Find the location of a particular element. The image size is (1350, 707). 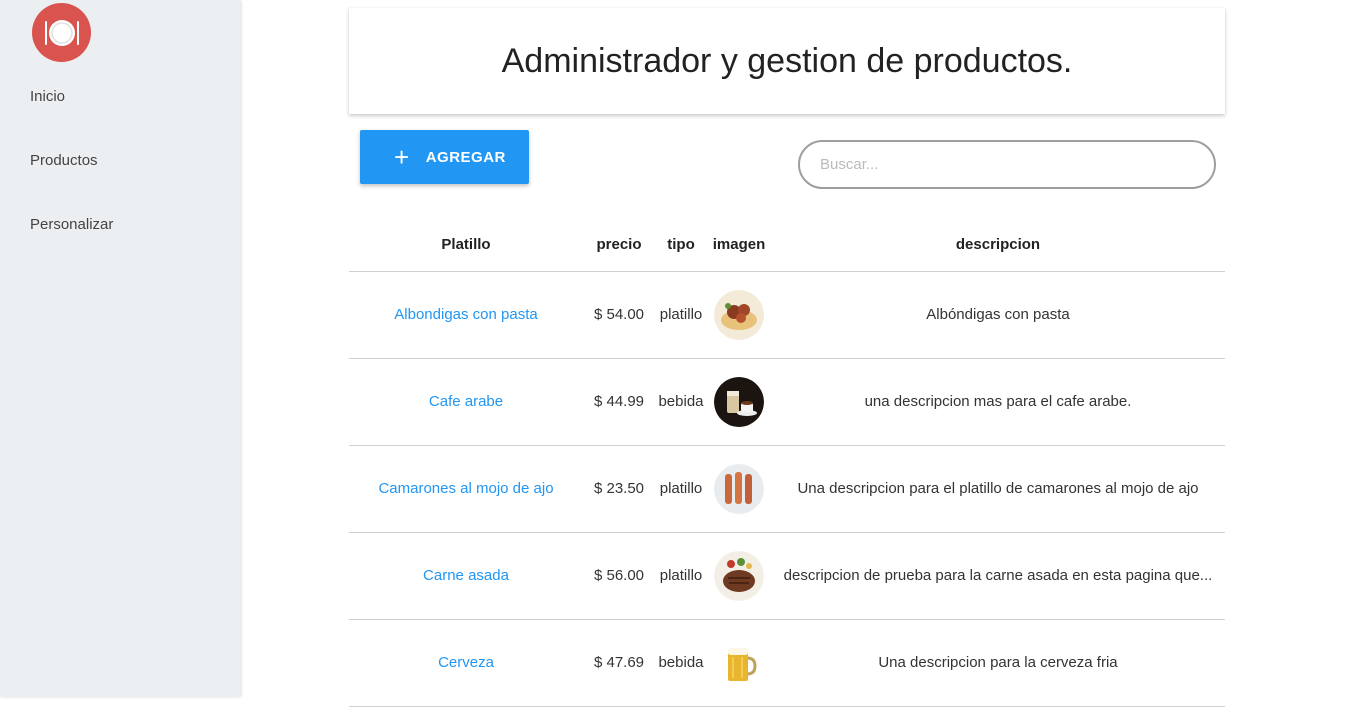

product-description: una descripcion mas para el cafe arabe. is located at coordinates (998, 402).